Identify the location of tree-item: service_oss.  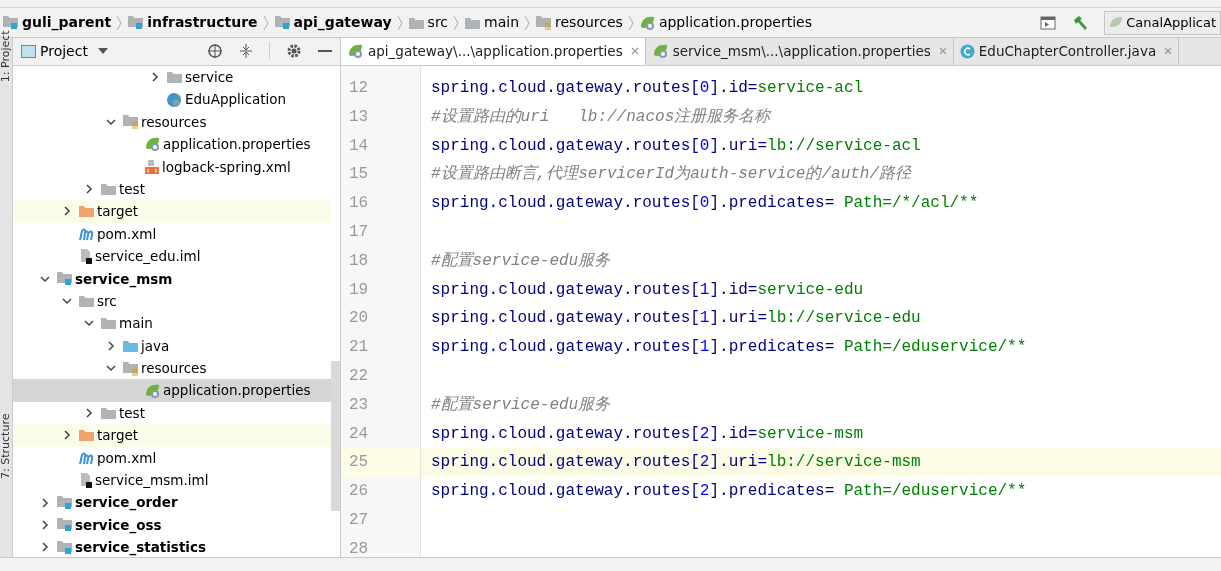
(172, 525).